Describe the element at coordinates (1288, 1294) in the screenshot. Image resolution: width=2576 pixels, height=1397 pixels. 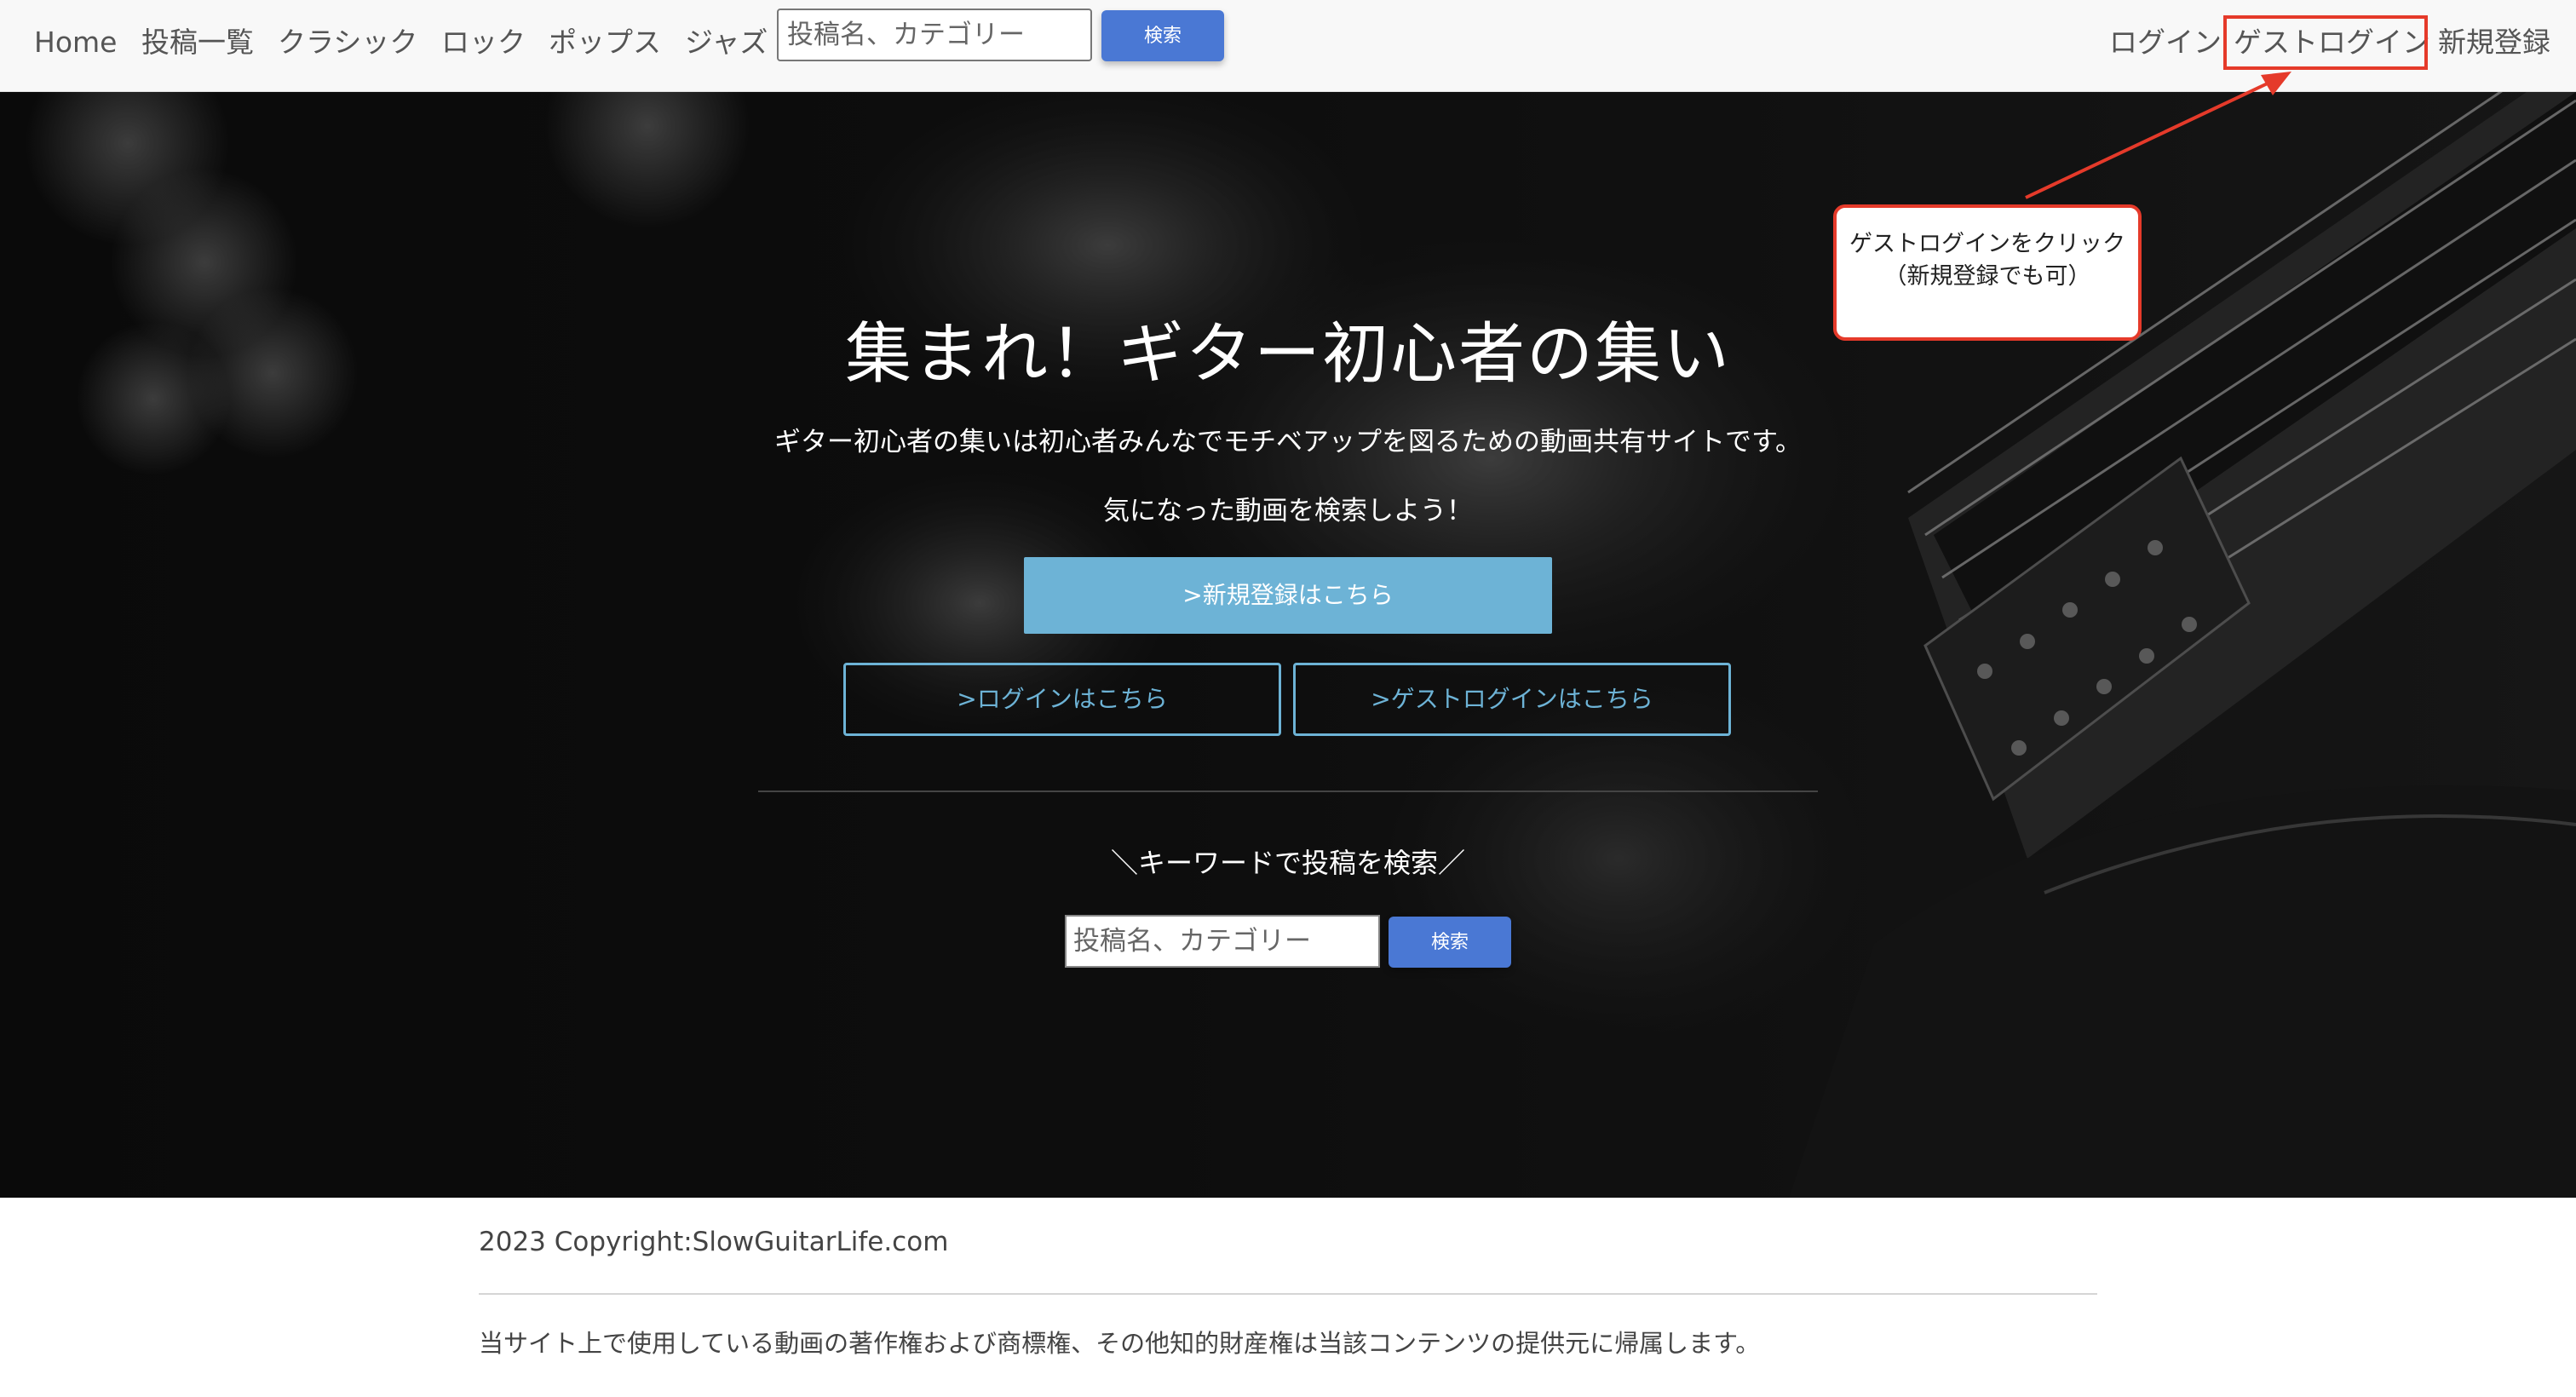
I see `footer-divider` at that location.